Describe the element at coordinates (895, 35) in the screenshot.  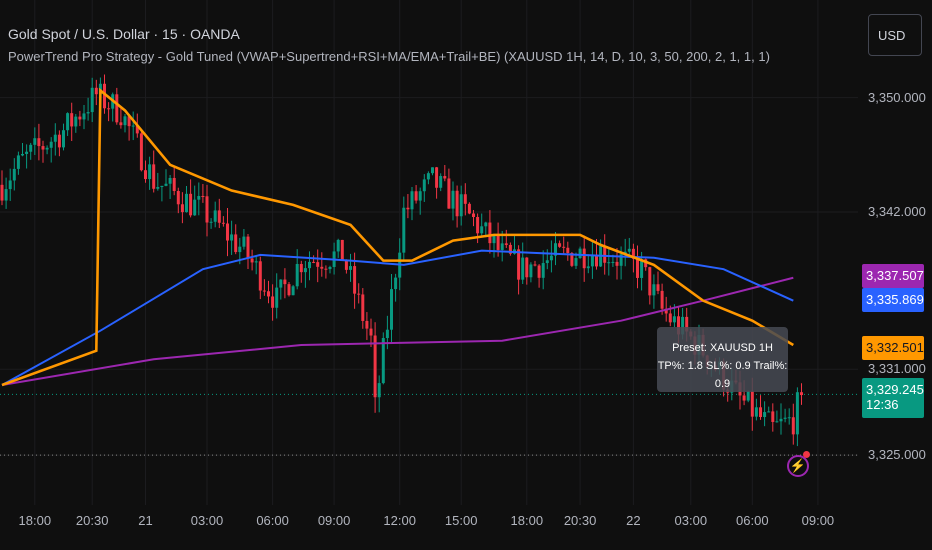
I see `currency-button: USD` at that location.